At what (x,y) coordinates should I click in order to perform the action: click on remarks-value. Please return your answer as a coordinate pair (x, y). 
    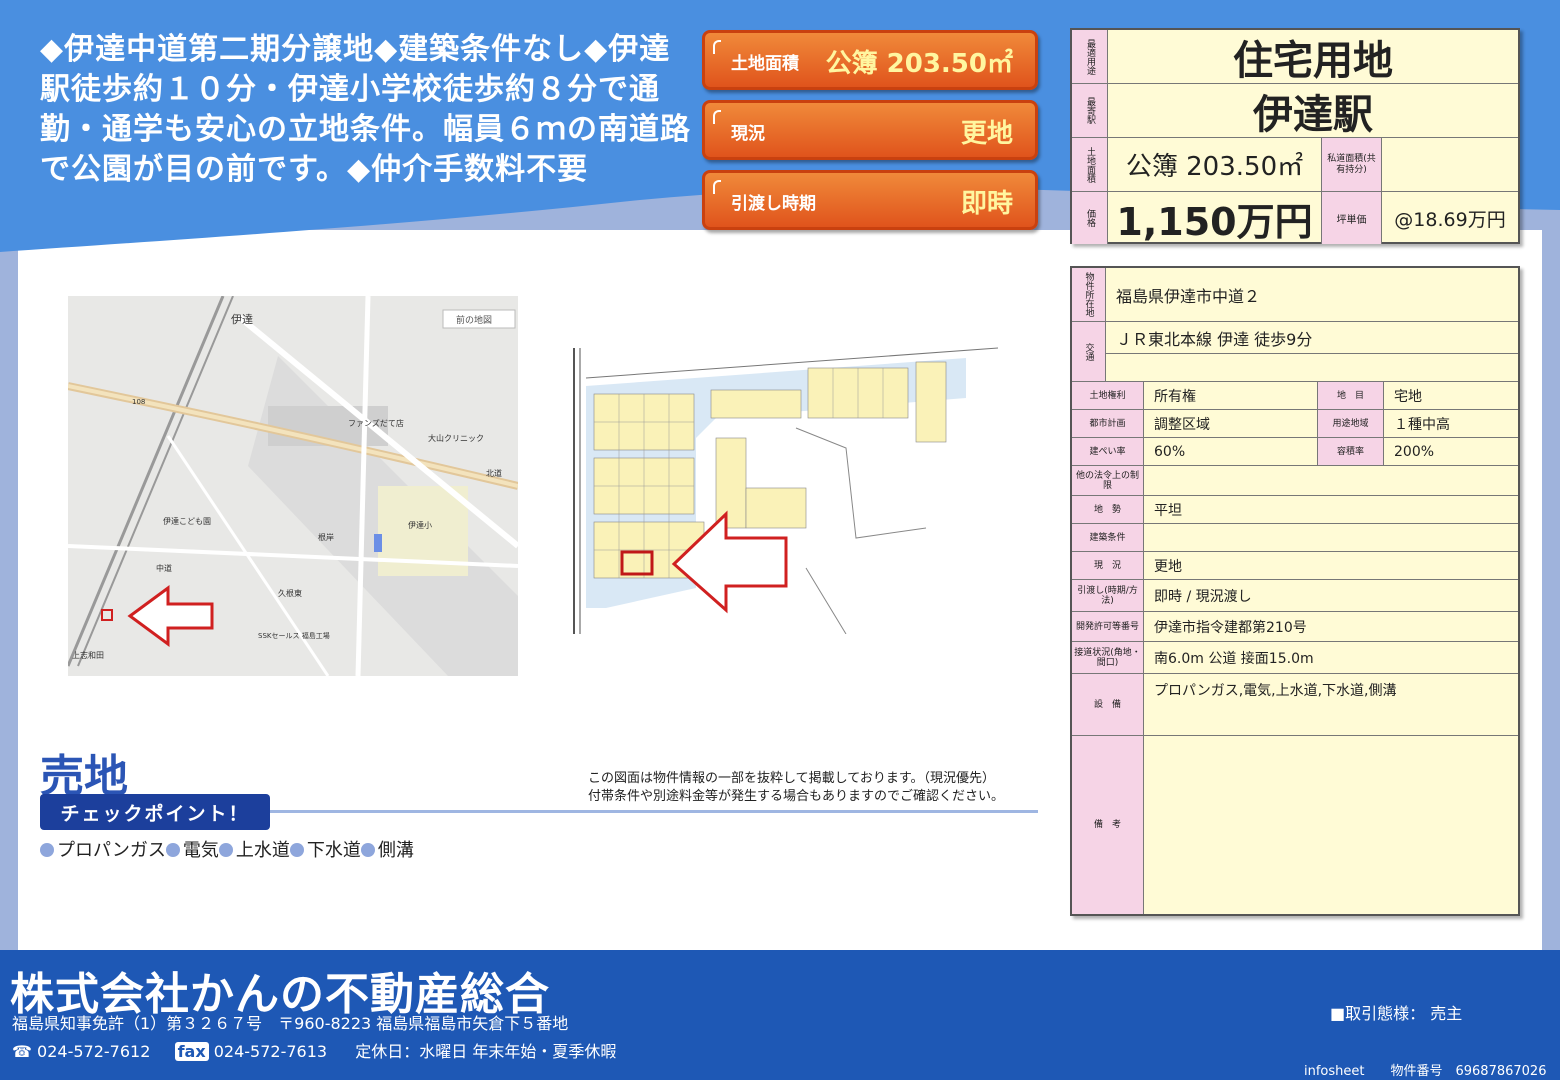
    Looking at the image, I should click on (1331, 825).